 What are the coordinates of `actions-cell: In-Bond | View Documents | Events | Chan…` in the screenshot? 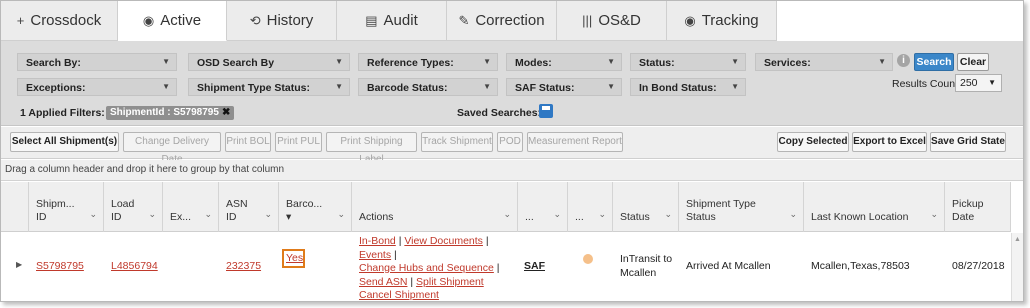 It's located at (429, 268).